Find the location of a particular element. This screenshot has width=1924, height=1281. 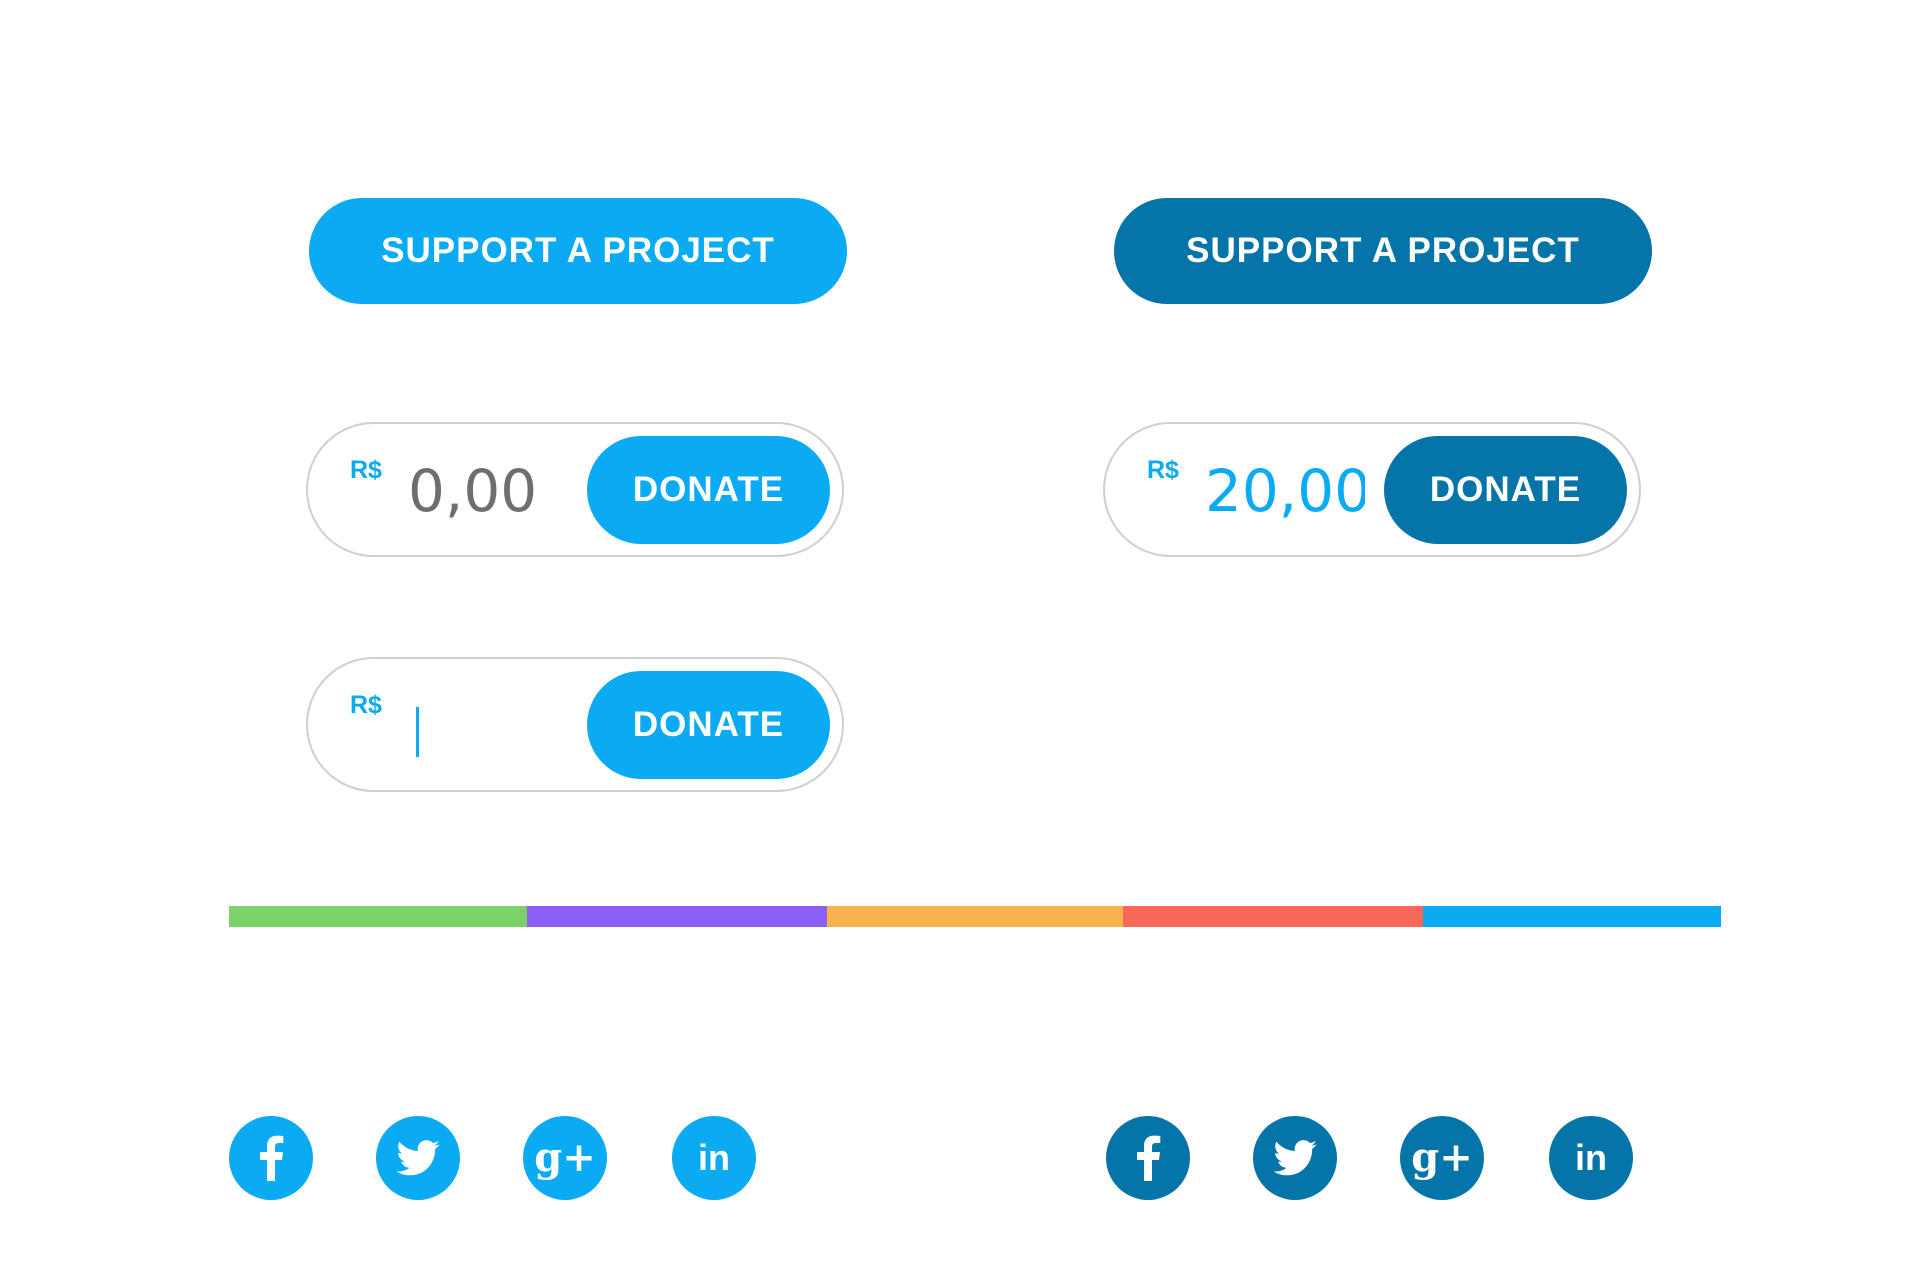

social-links-default: g+ in is located at coordinates (499, 1158).